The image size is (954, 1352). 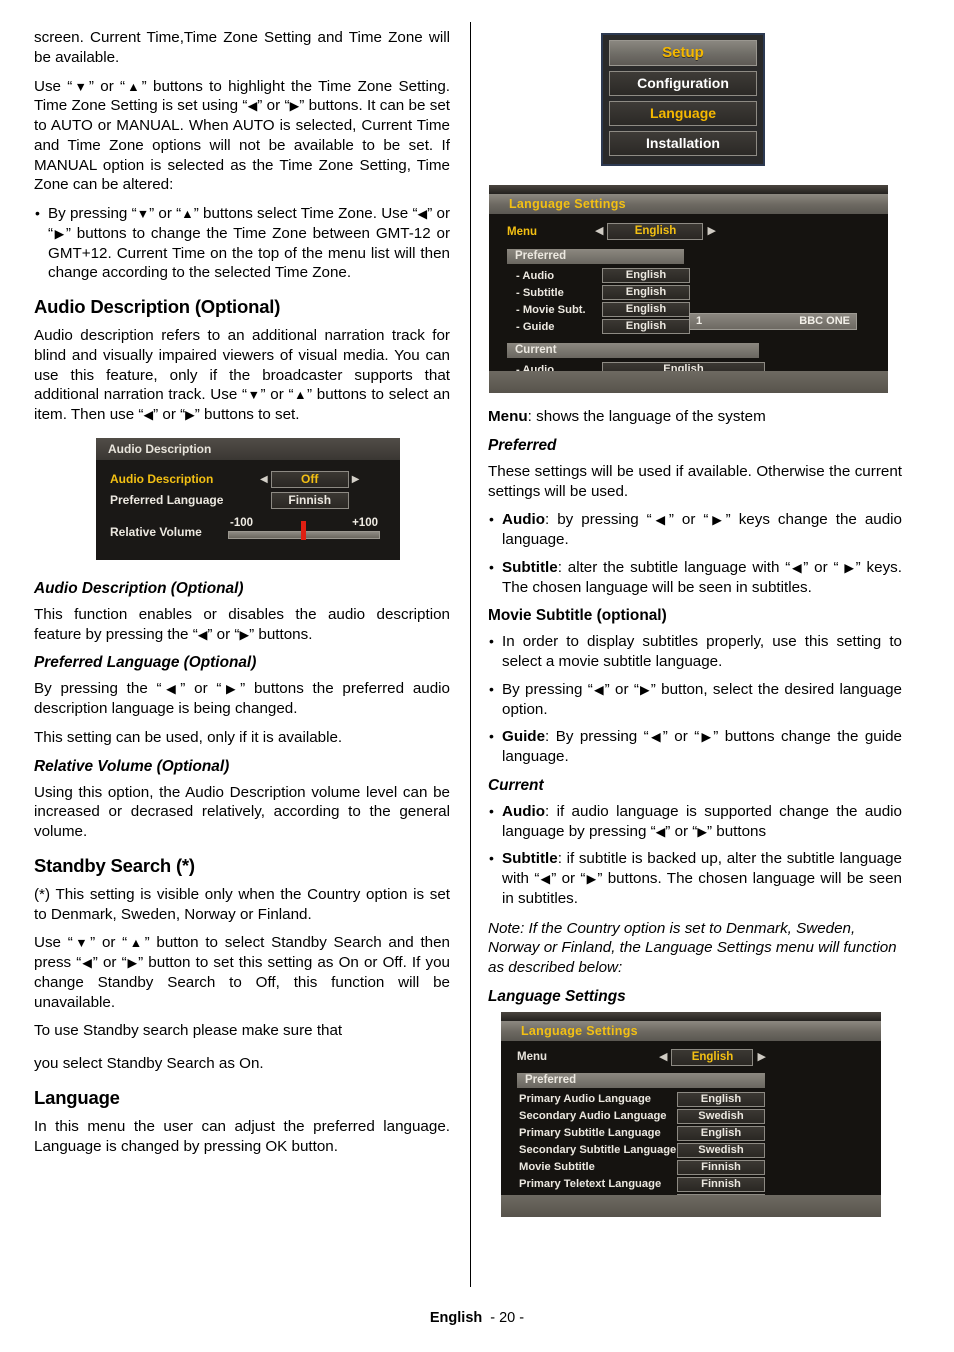 What do you see at coordinates (456, 1318) in the screenshot?
I see `footer-language: English` at bounding box center [456, 1318].